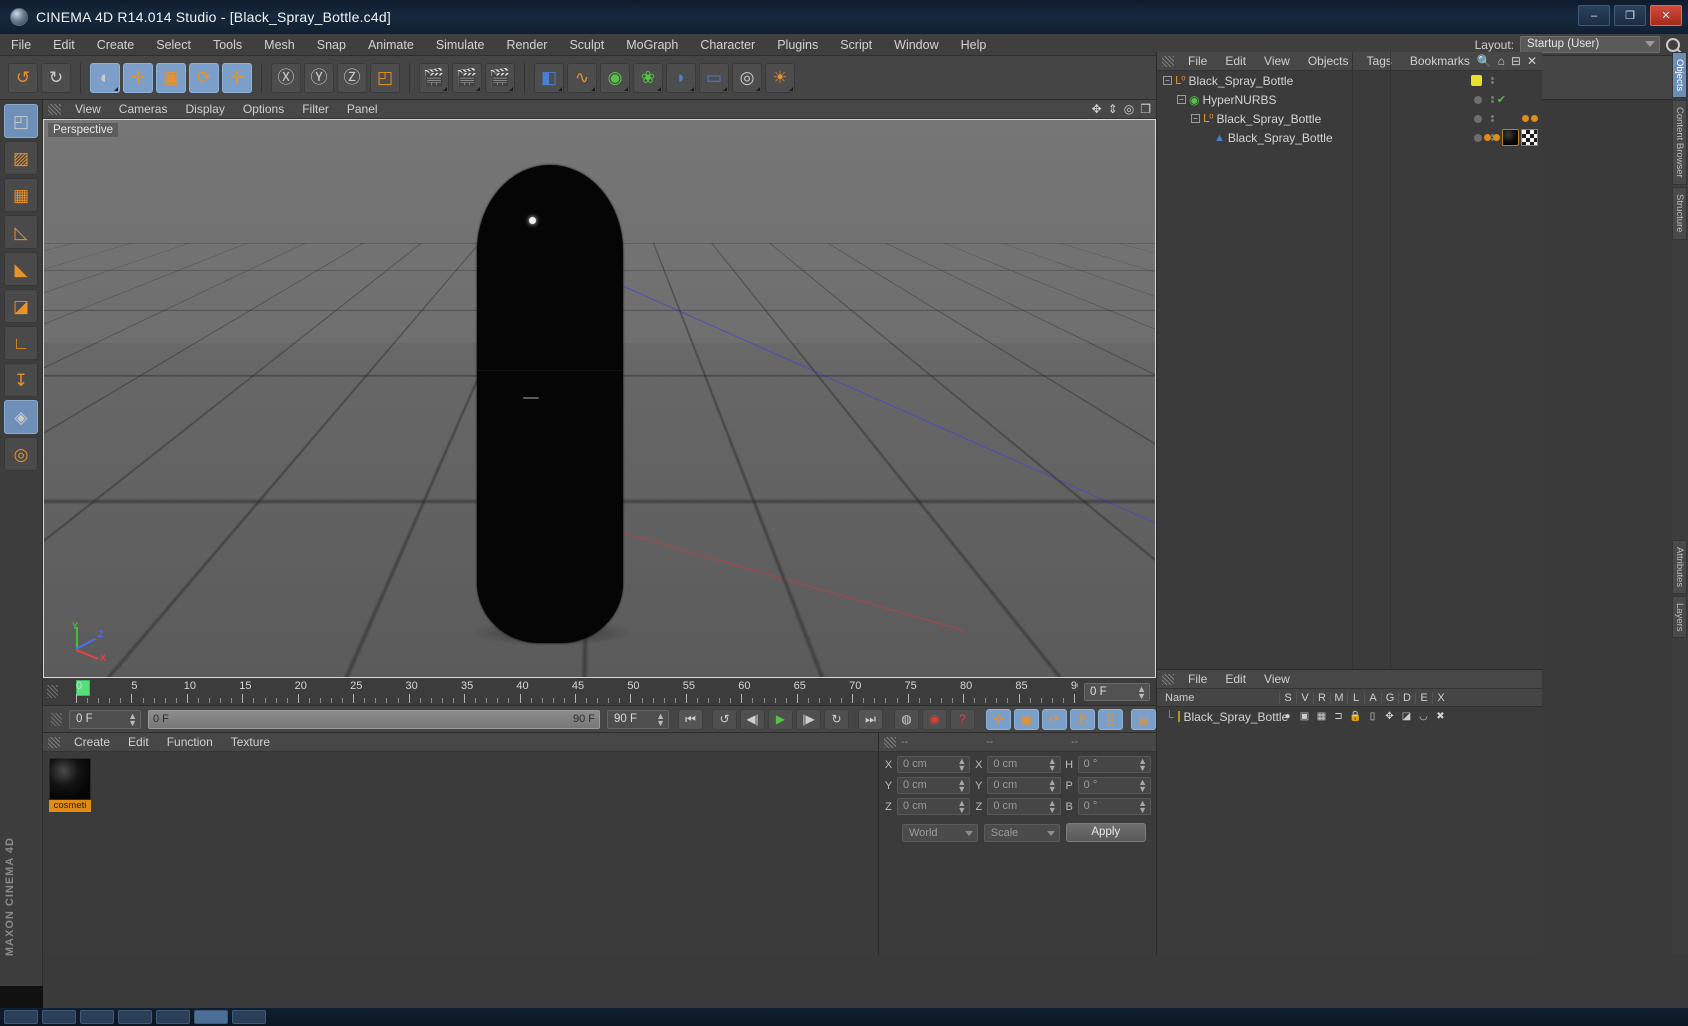 This screenshot has width=1688, height=1026. I want to click on layer-cell-d: ◪, so click(1406, 716).